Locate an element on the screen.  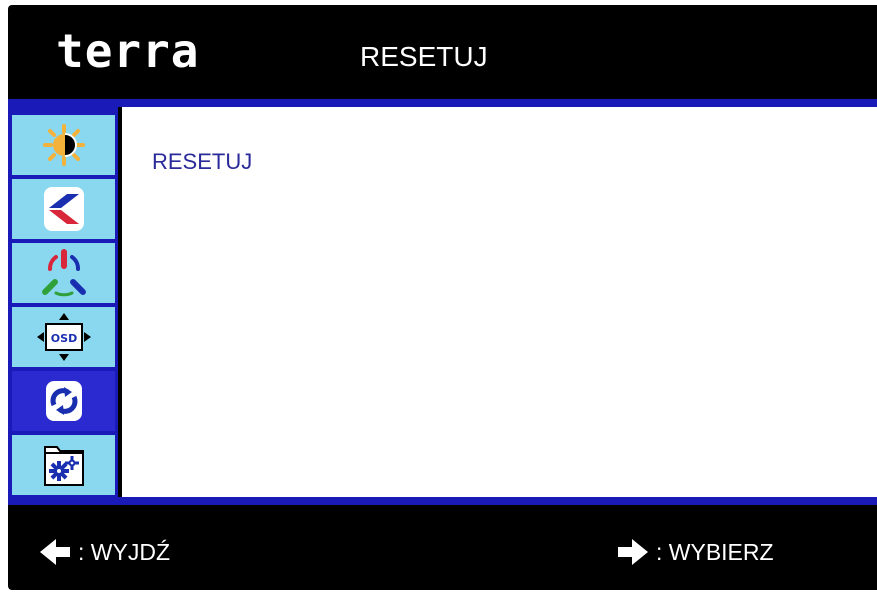
color-icon is located at coordinates (63, 273).